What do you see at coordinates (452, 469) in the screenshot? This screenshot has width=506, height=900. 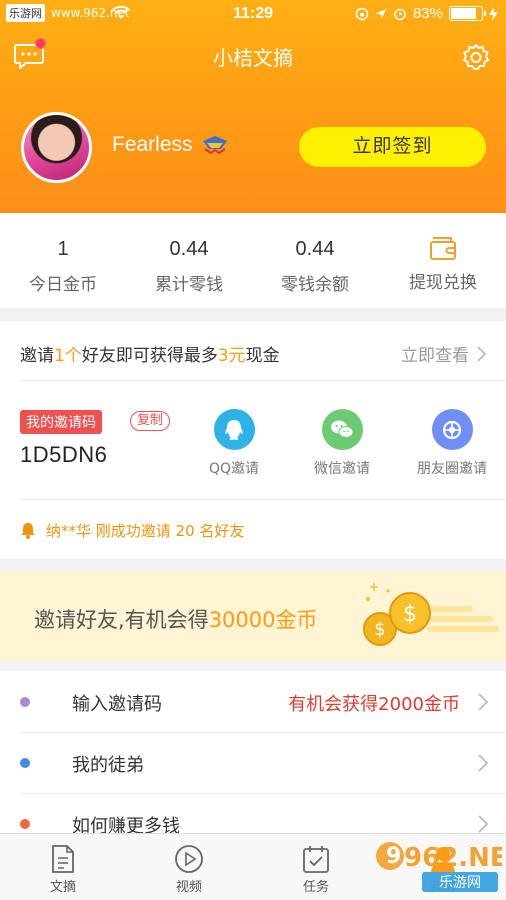 I see `share-label: 朋友圈邀请` at bounding box center [452, 469].